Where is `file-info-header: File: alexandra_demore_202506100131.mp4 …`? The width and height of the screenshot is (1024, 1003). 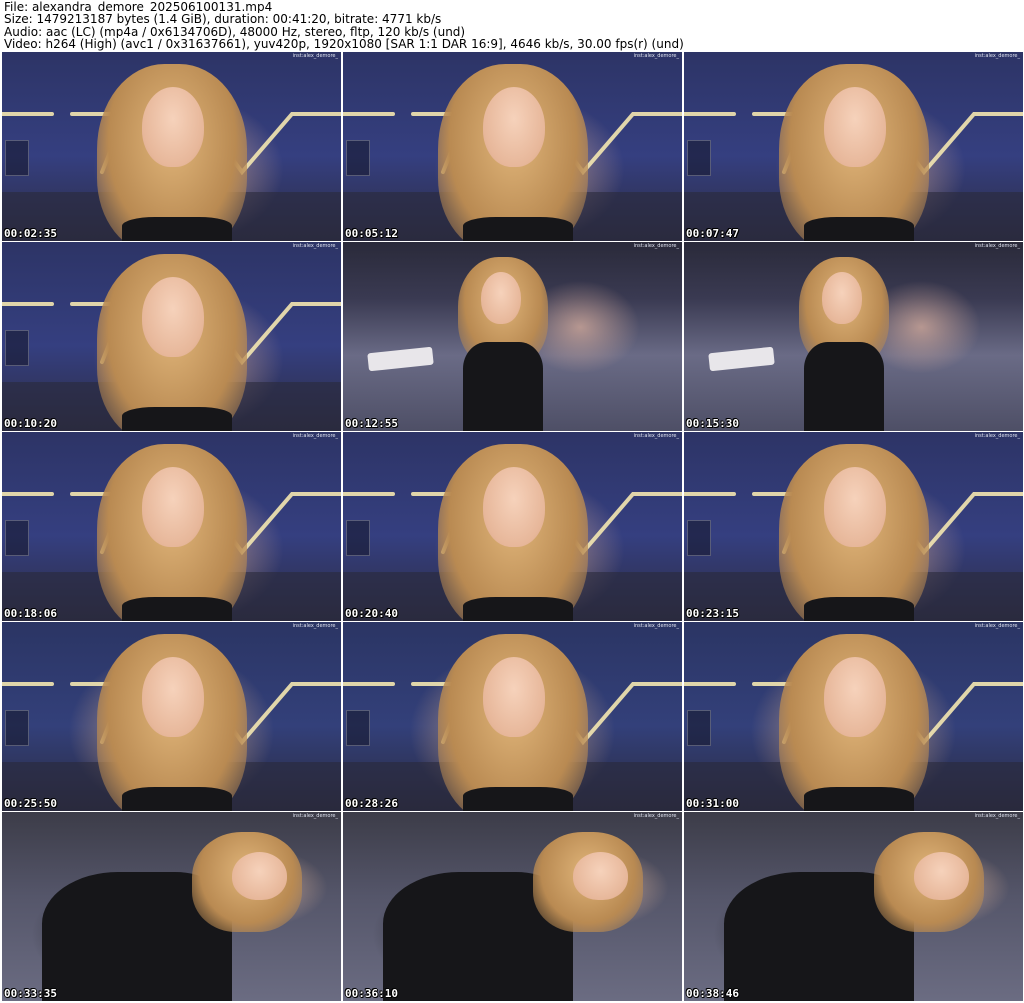 file-info-header: File: alexandra_demore_202506100131.mp4 … is located at coordinates (512, 26).